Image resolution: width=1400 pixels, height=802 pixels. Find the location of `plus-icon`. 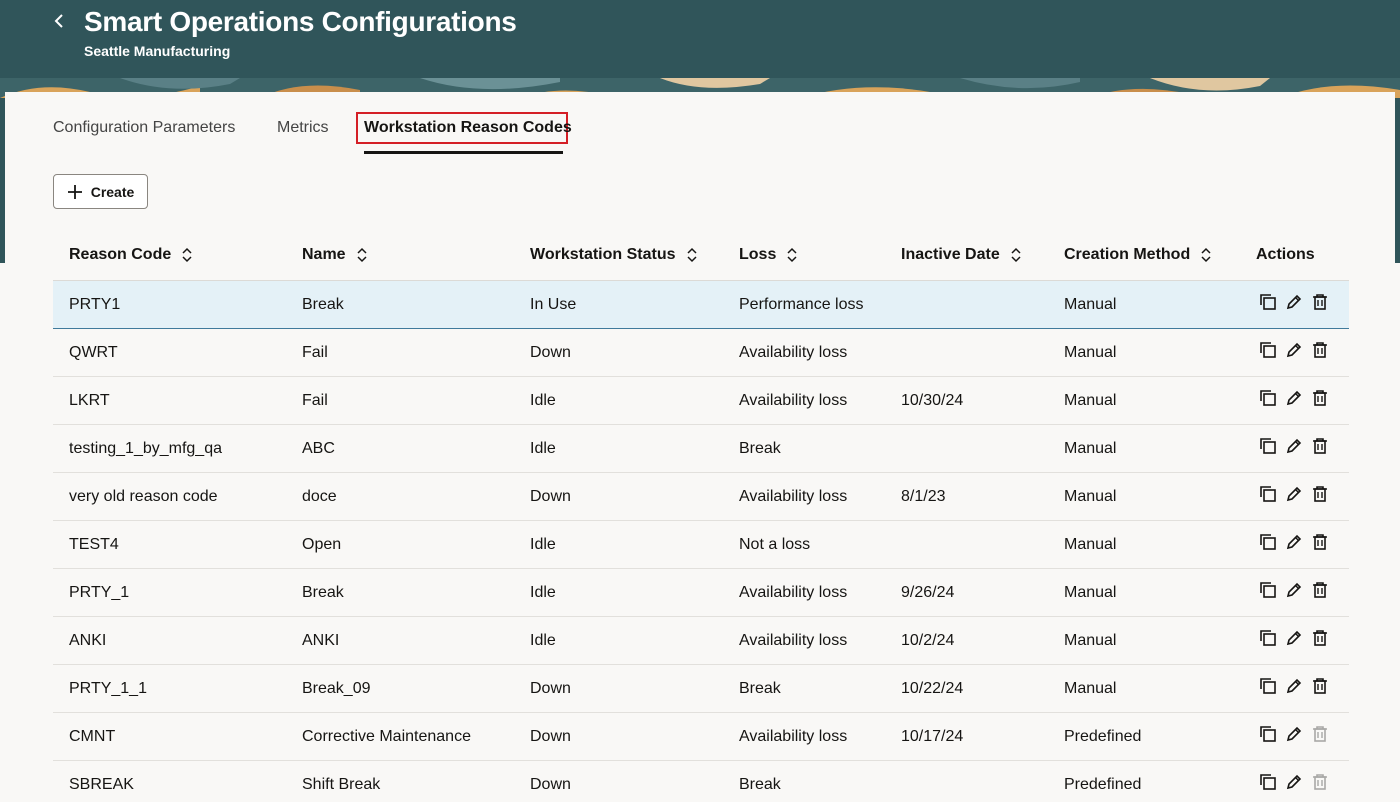

plus-icon is located at coordinates (74, 191).